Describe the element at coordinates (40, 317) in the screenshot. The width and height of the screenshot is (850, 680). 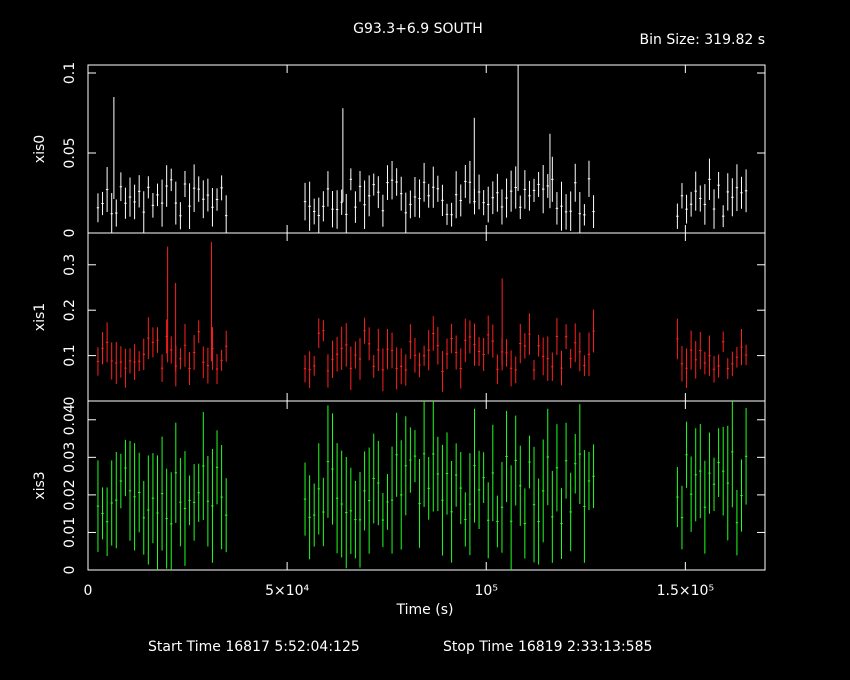
I see `y-axis-label-xis1: xis1` at that location.